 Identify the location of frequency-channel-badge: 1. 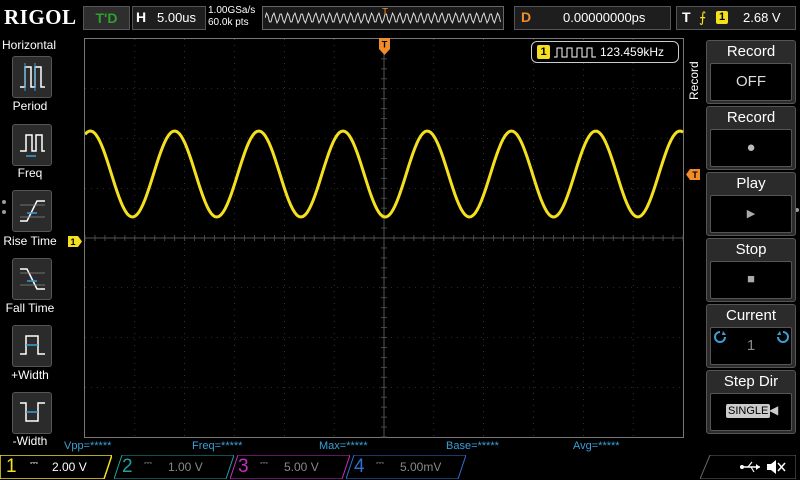
(543, 52).